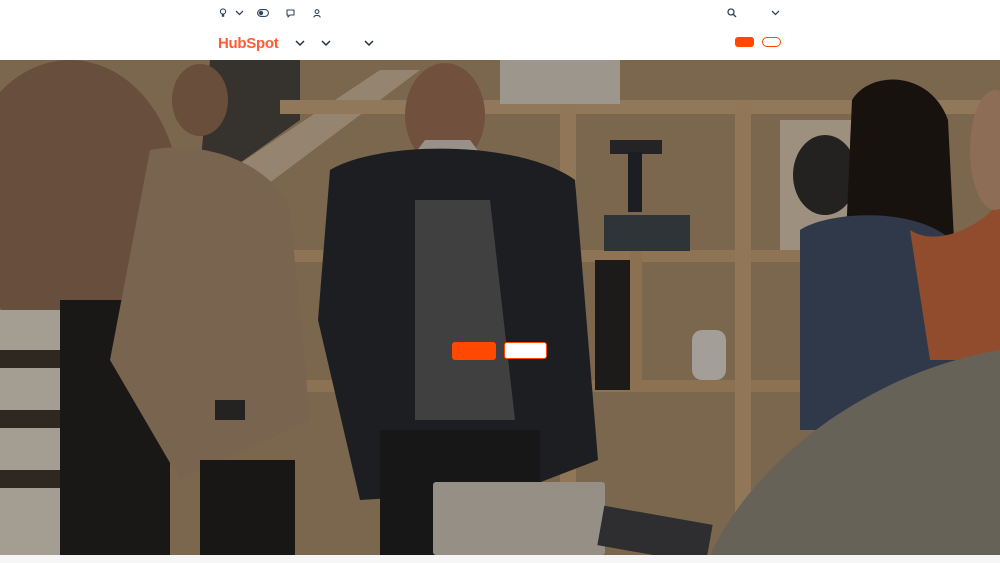 The width and height of the screenshot is (1000, 563). I want to click on accessibility-toggle, so click(263, 13).